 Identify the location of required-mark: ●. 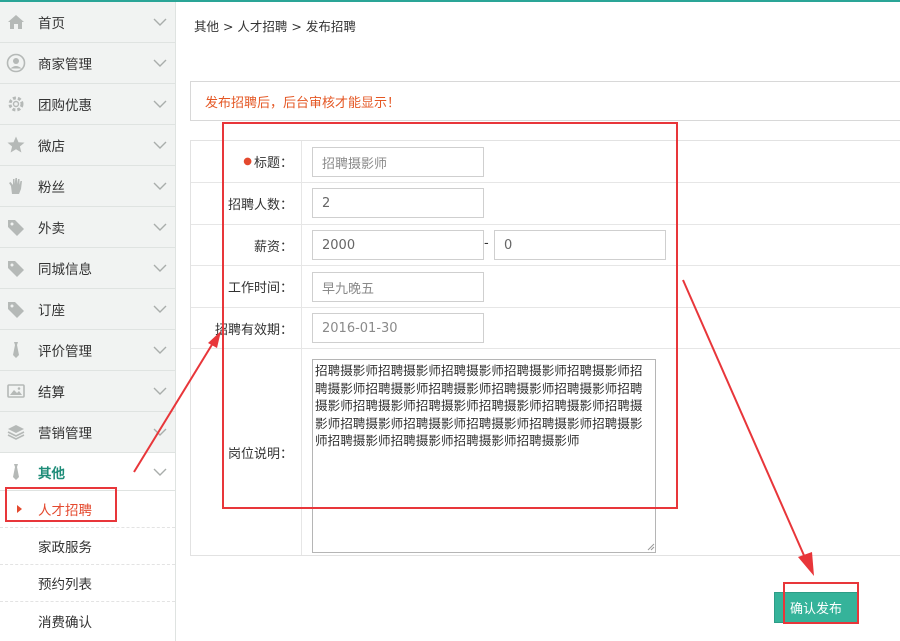
(247, 161).